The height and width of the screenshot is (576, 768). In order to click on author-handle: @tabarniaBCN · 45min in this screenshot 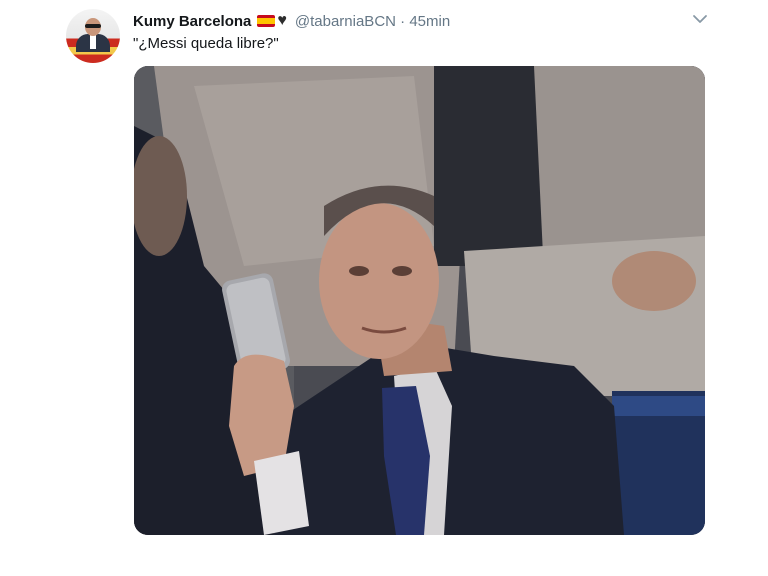, I will do `click(372, 21)`.